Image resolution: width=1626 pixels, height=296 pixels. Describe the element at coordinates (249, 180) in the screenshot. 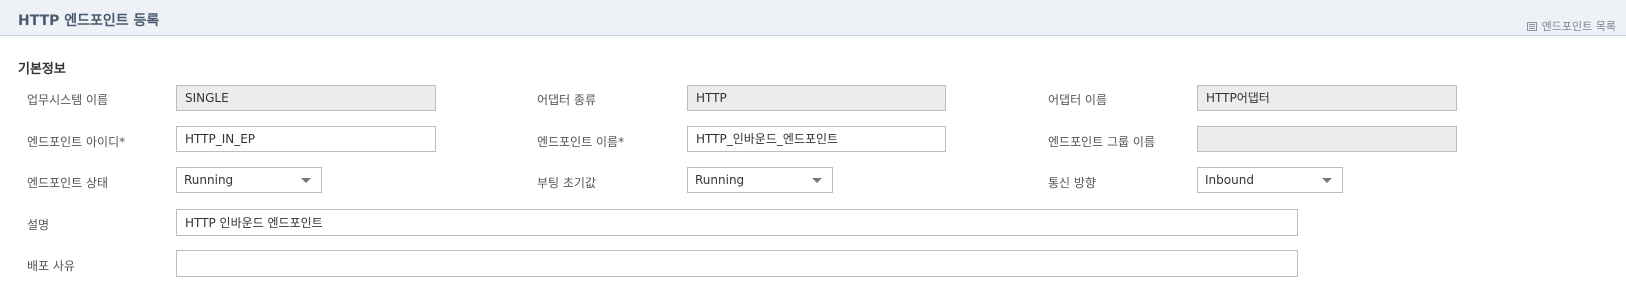

I see `endpoint-status-select: Running` at that location.